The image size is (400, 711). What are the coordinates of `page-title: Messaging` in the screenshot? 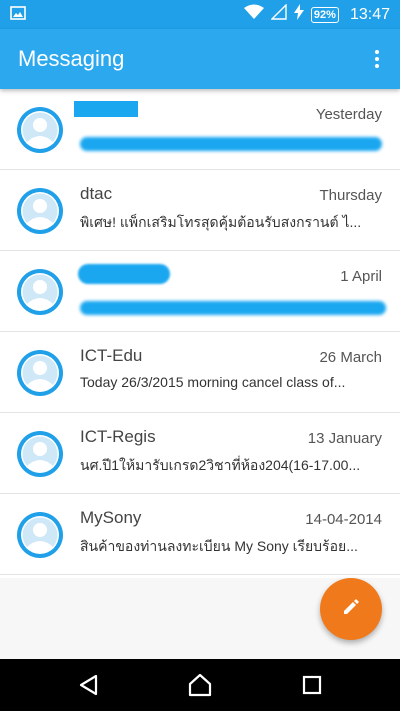 It's located at (71, 58).